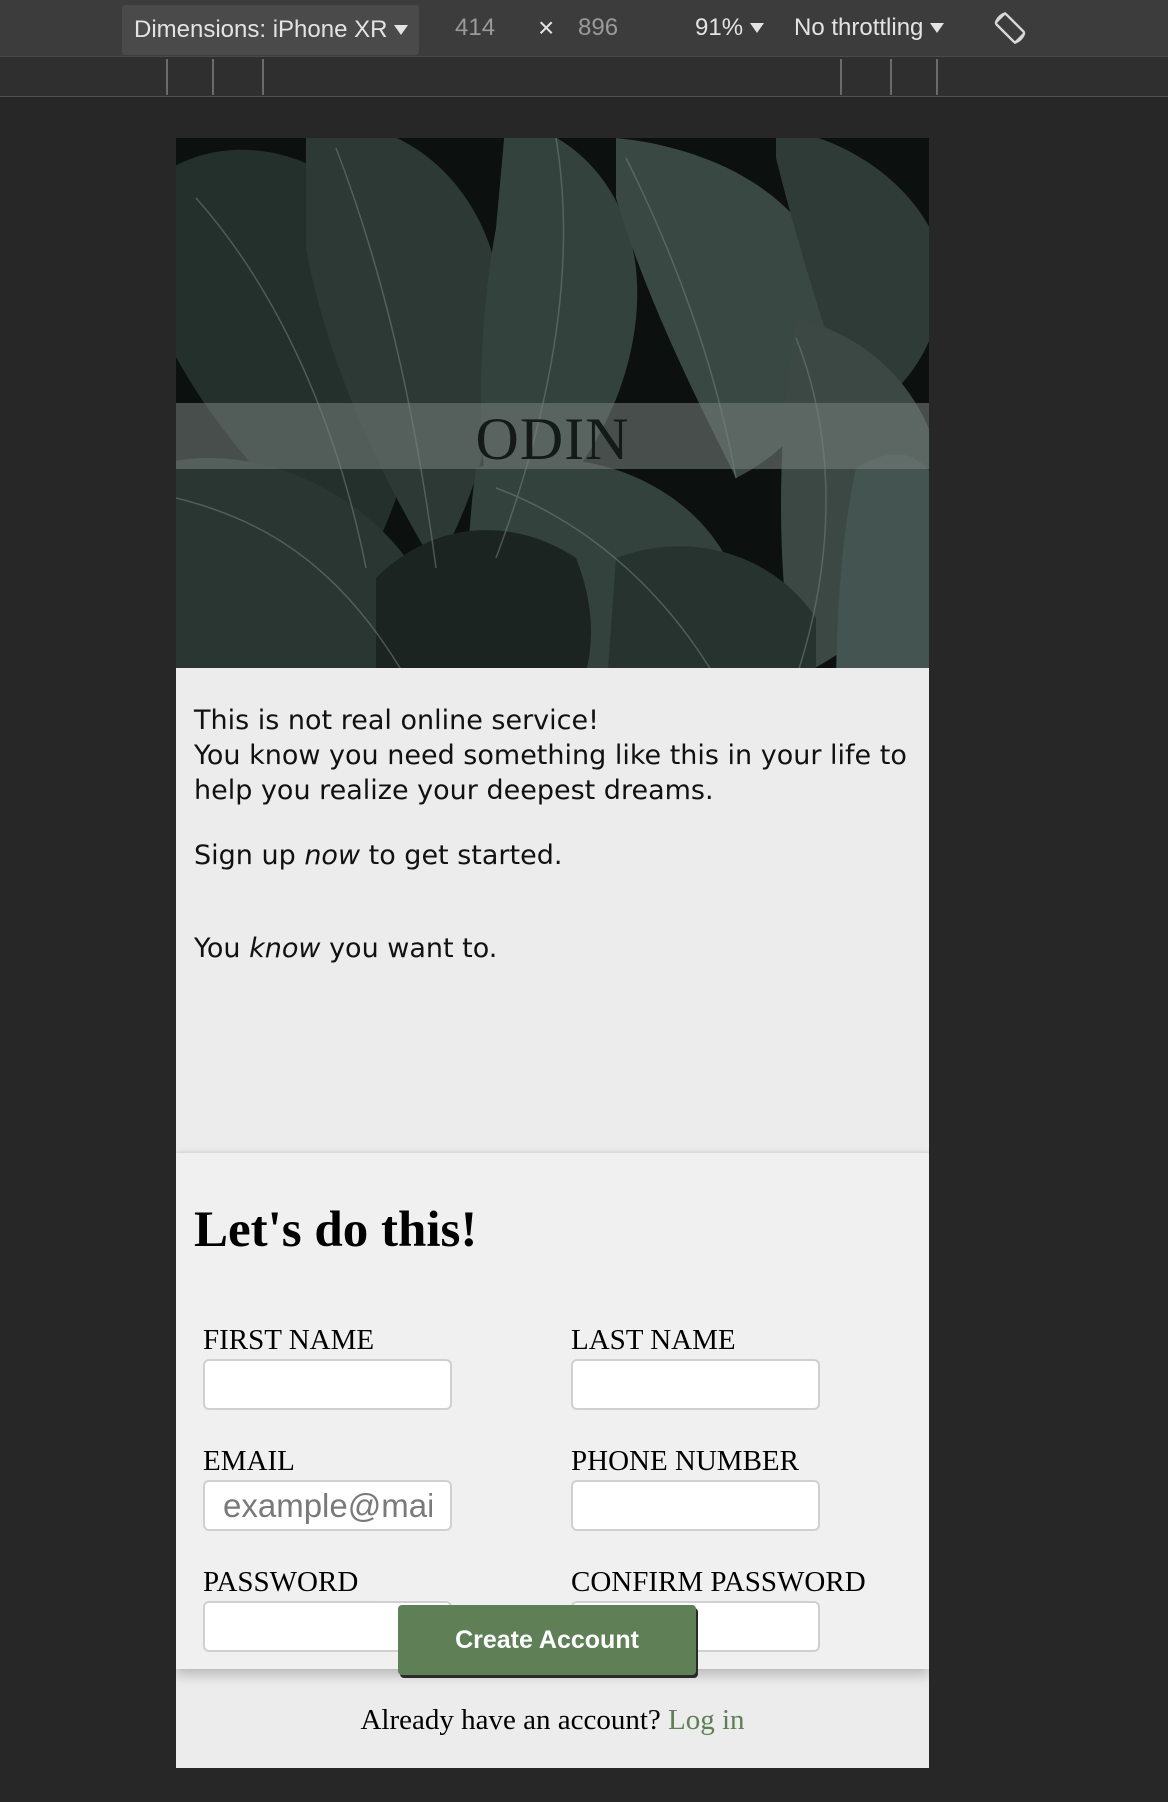 The width and height of the screenshot is (1168, 1802). I want to click on first-name-field-group: FIRST NAME, so click(328, 1367).